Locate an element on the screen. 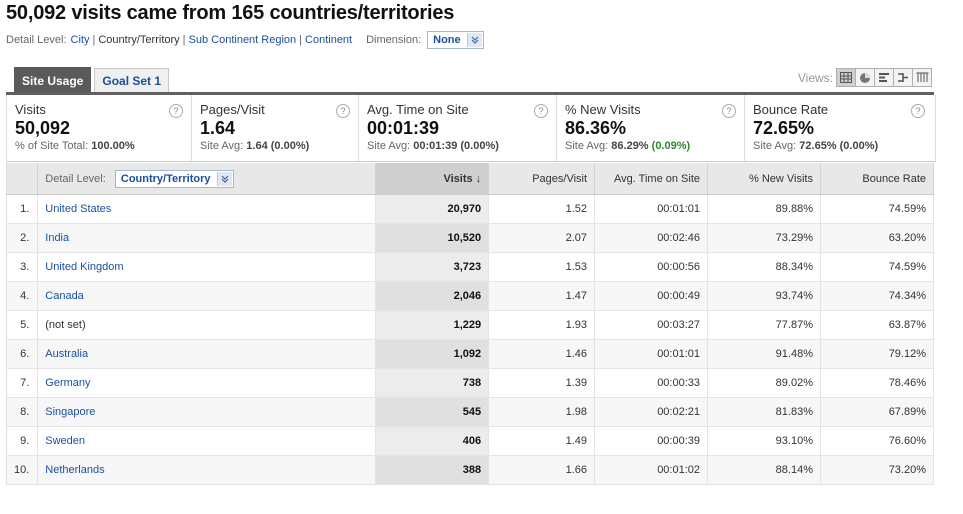 This screenshot has height=514, width=963. column-header-bounce-rate: Bounce Rate is located at coordinates (877, 179).